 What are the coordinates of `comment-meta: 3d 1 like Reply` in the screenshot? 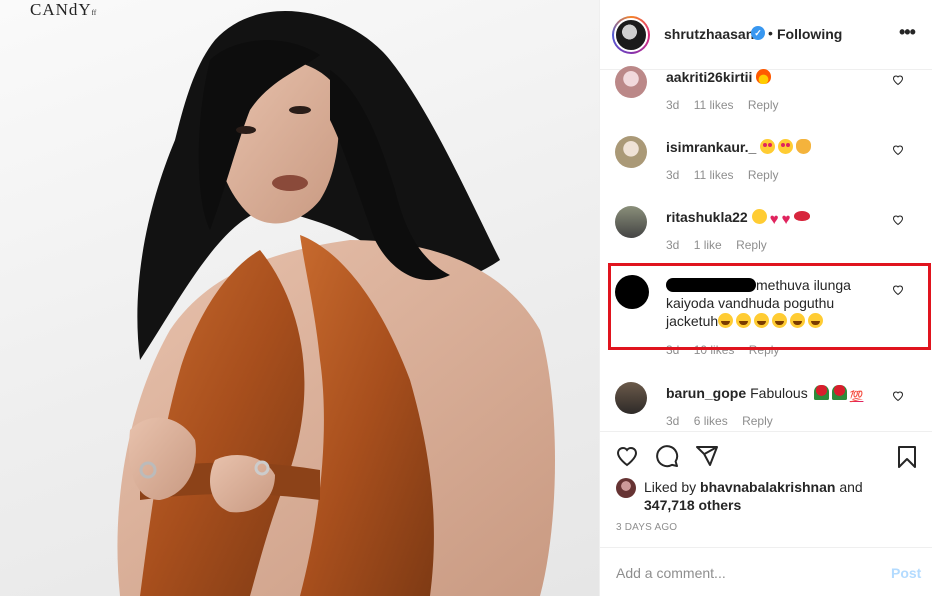 It's located at (722, 245).